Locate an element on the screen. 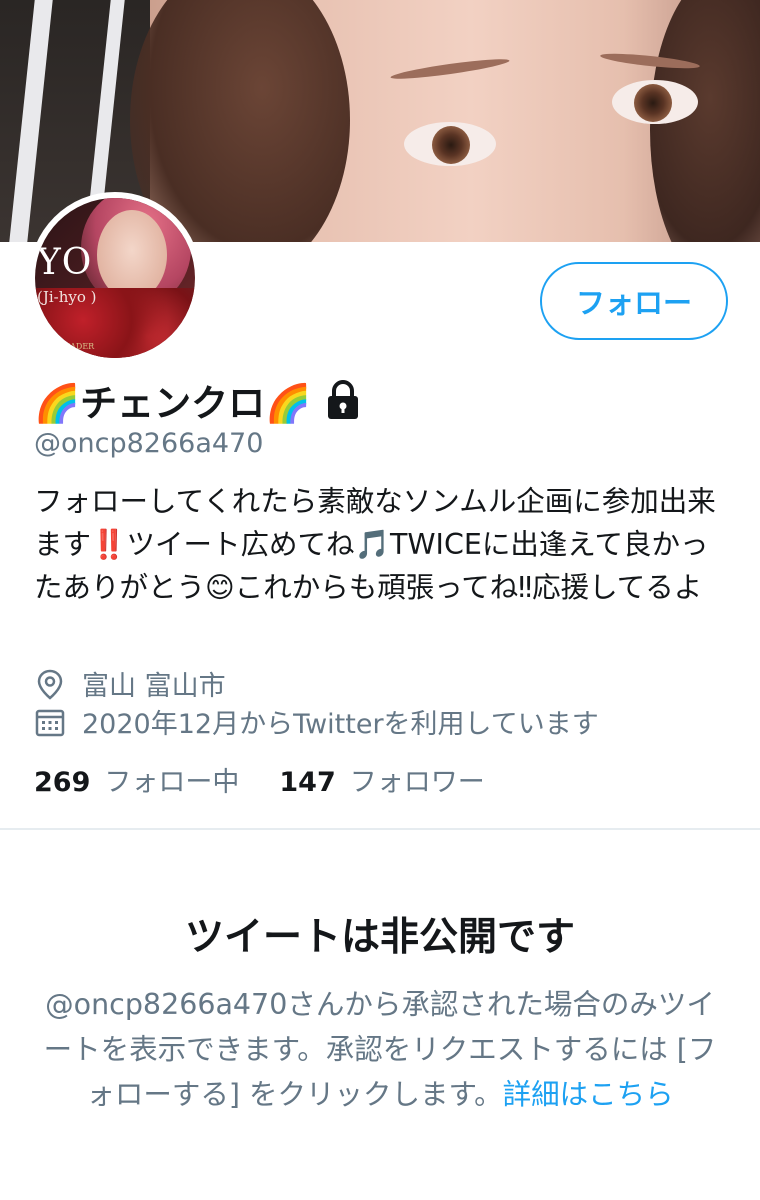 The image size is (760, 1200). followers-link: 147 フォロワー is located at coordinates (381, 779).